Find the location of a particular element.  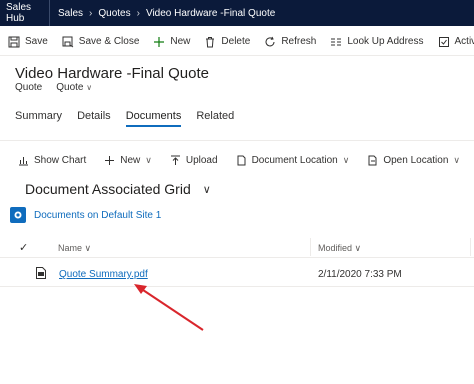

refresh-icon is located at coordinates (270, 41).